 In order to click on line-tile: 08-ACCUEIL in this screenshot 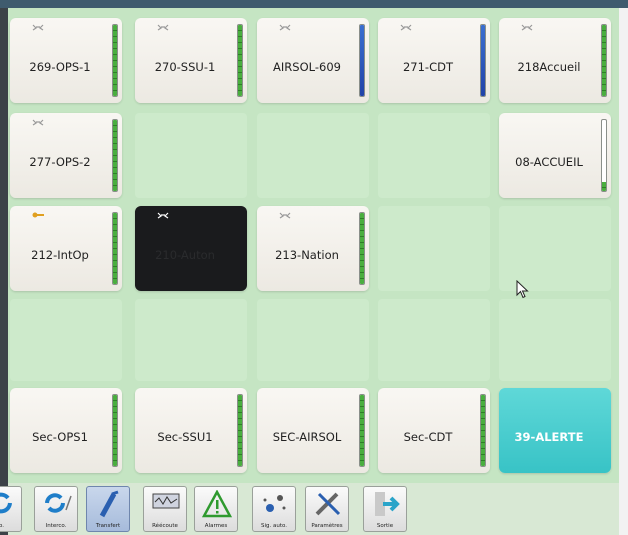, I will do `click(555, 155)`.